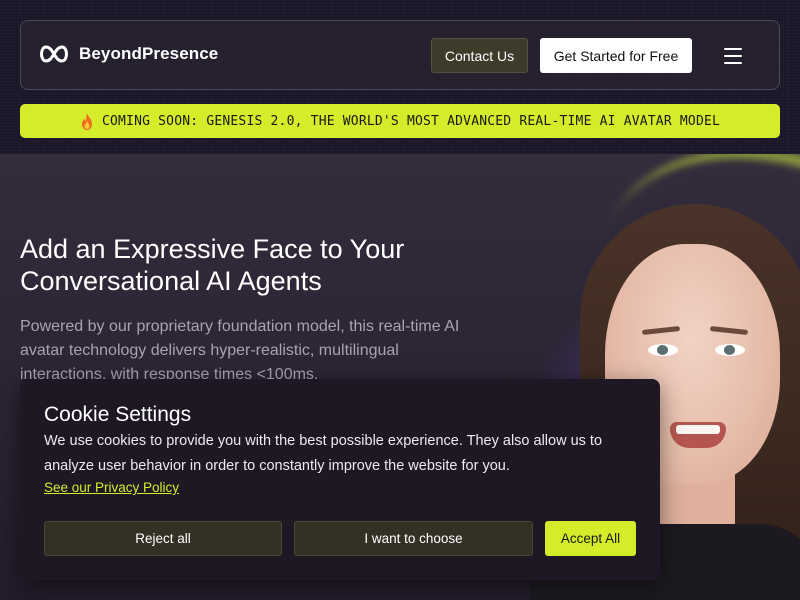  Describe the element at coordinates (111, 487) in the screenshot. I see `privacy-policy-link: See our Privacy Policy` at that location.